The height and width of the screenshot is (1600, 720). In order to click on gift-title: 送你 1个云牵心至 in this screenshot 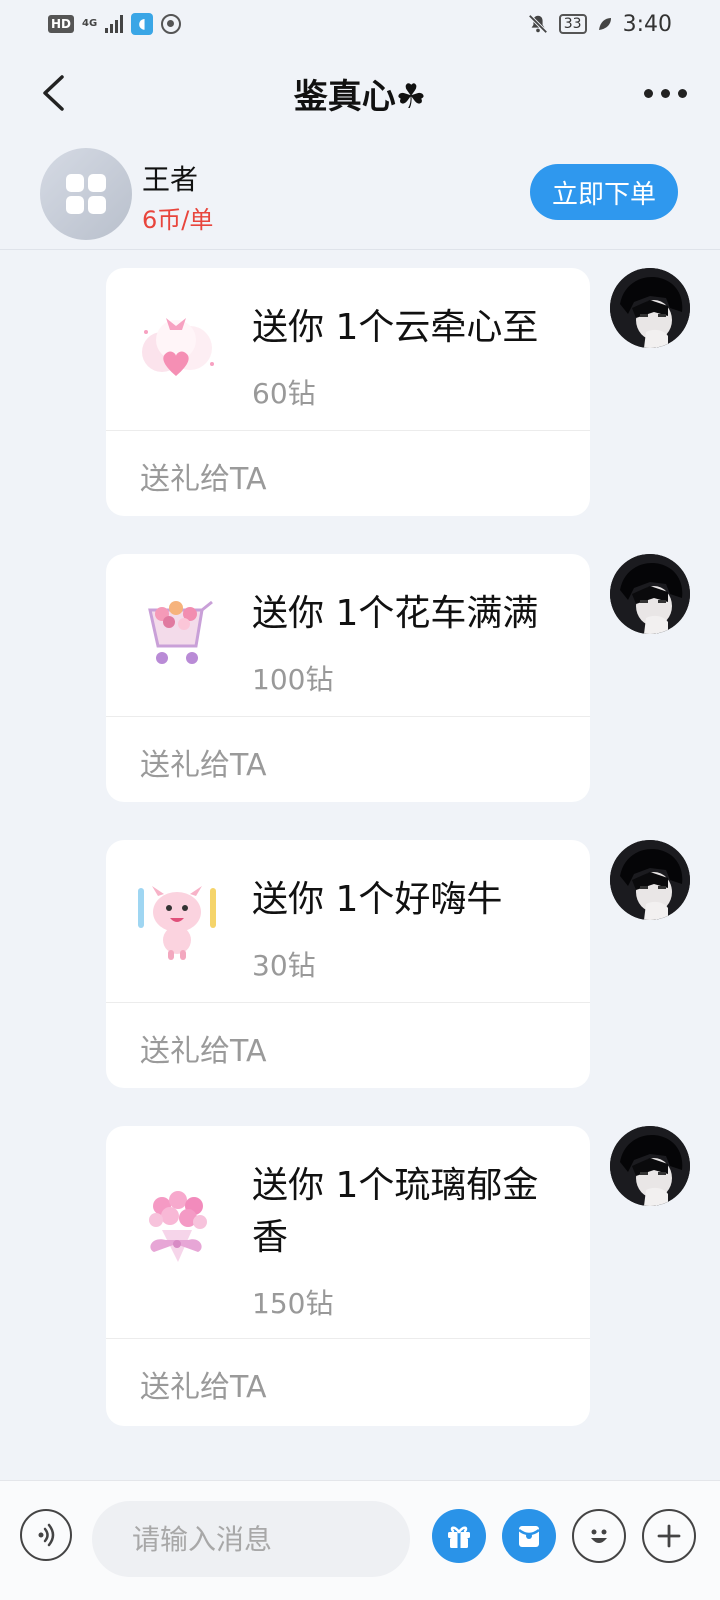, I will do `click(395, 327)`.